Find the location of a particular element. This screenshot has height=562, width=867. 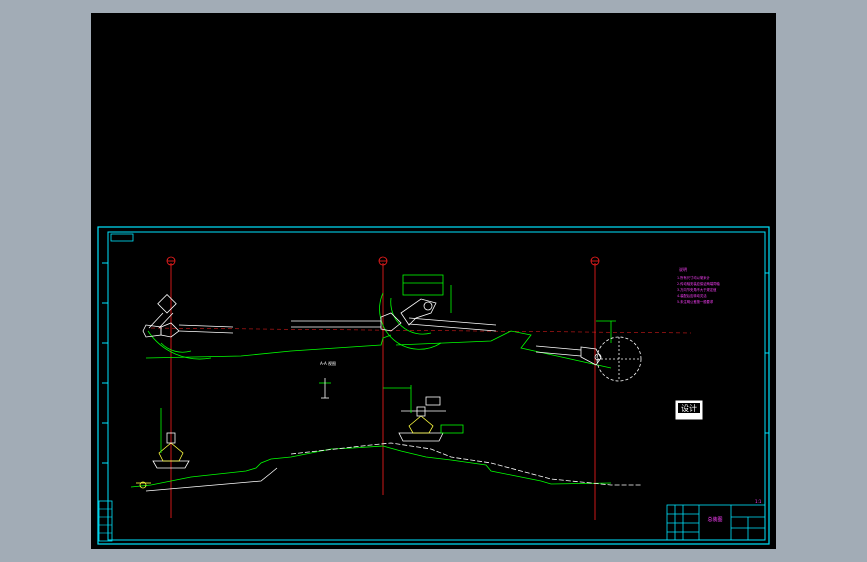

approval-stamp: 设计 is located at coordinates (689, 410).